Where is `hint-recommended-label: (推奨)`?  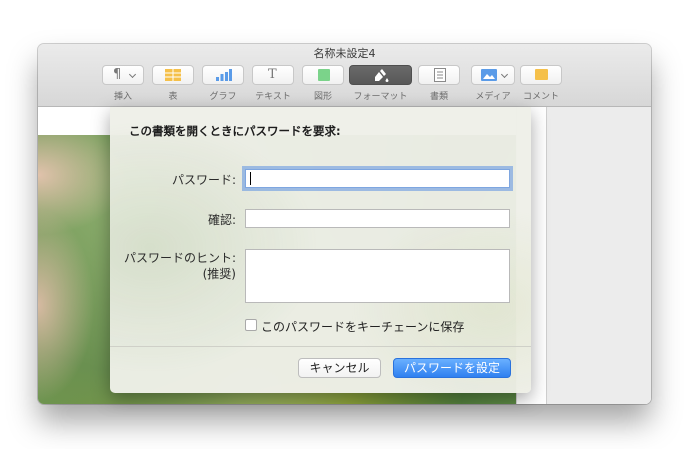
hint-recommended-label: (推奨) is located at coordinates (219, 274).